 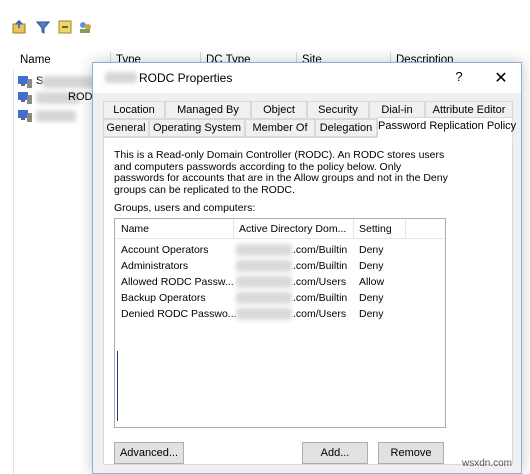 I want to click on add-to-group-icon, so click(x=85, y=27).